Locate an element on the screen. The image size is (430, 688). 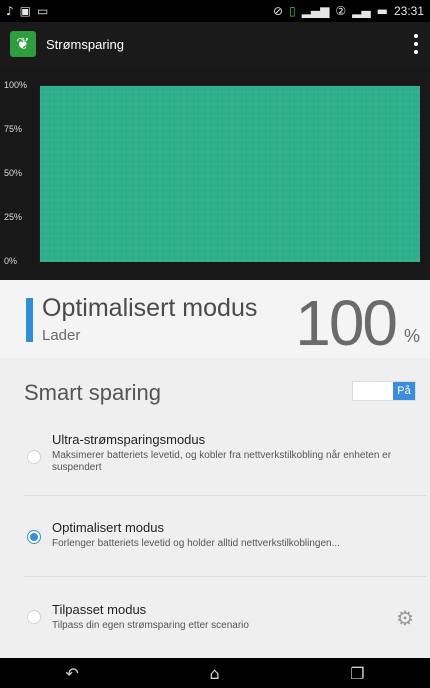
overflow-menu-icon is located at coordinates (416, 44).